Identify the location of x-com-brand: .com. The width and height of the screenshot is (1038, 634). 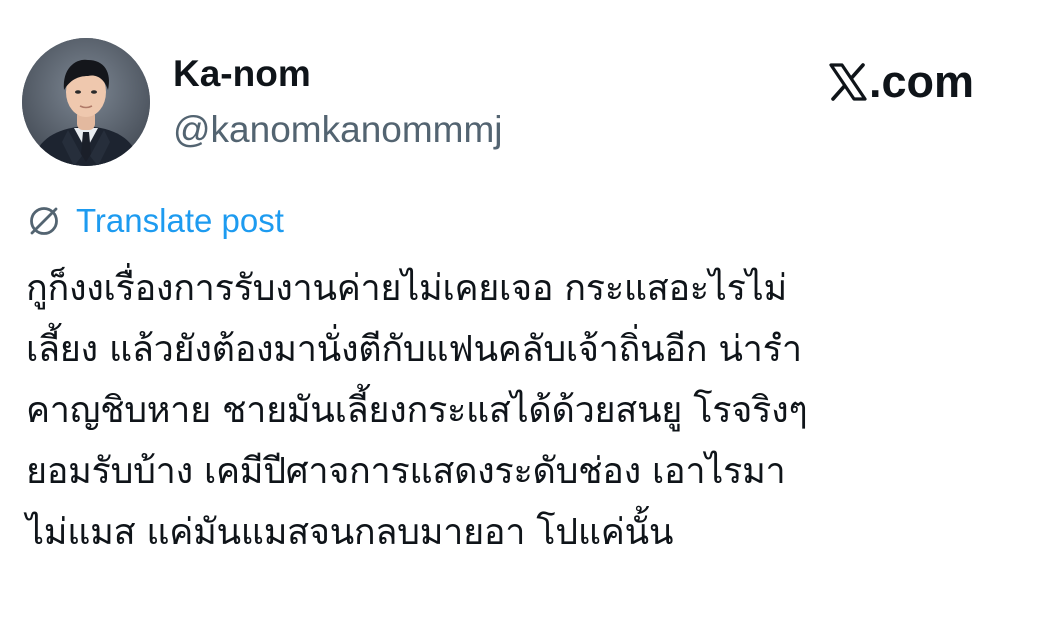
(901, 82).